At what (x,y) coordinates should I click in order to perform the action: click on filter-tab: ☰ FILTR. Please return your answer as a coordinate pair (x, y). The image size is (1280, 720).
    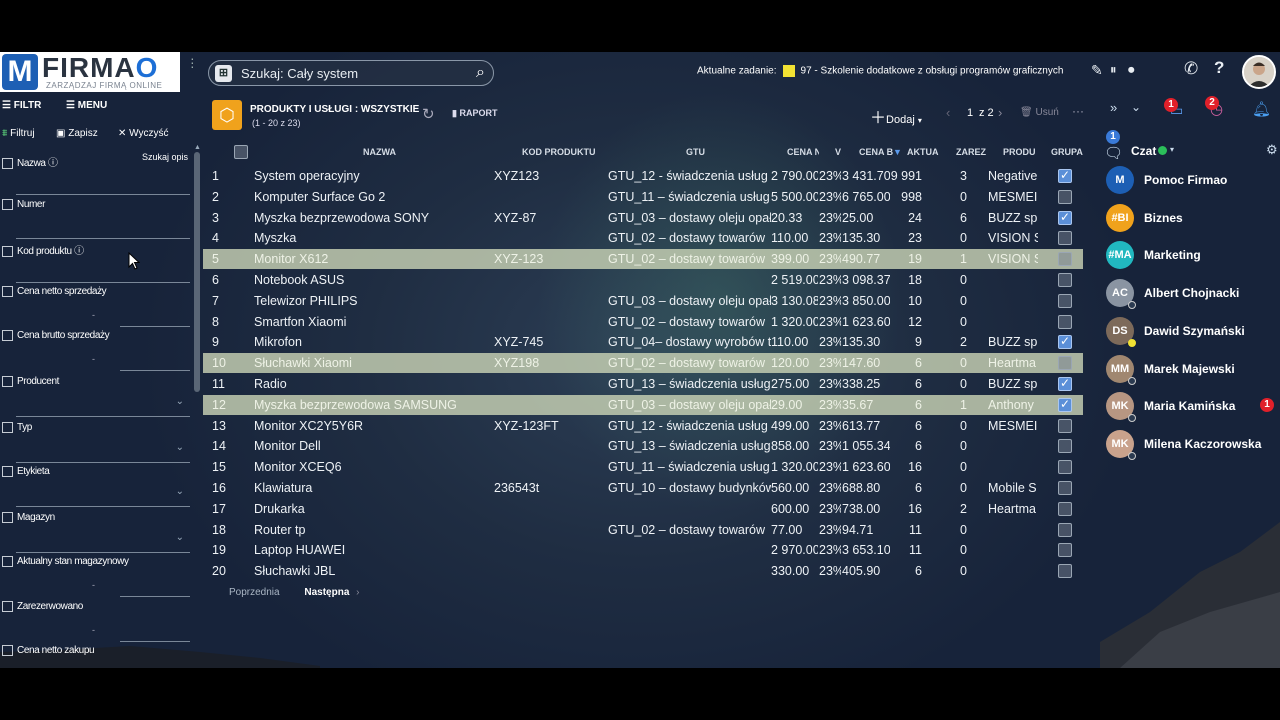
    Looking at the image, I should click on (21, 105).